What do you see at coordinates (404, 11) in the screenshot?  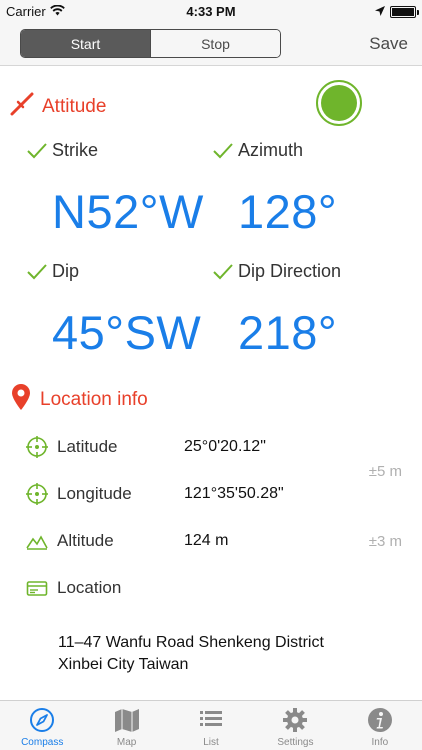 I see `battery-icon` at bounding box center [404, 11].